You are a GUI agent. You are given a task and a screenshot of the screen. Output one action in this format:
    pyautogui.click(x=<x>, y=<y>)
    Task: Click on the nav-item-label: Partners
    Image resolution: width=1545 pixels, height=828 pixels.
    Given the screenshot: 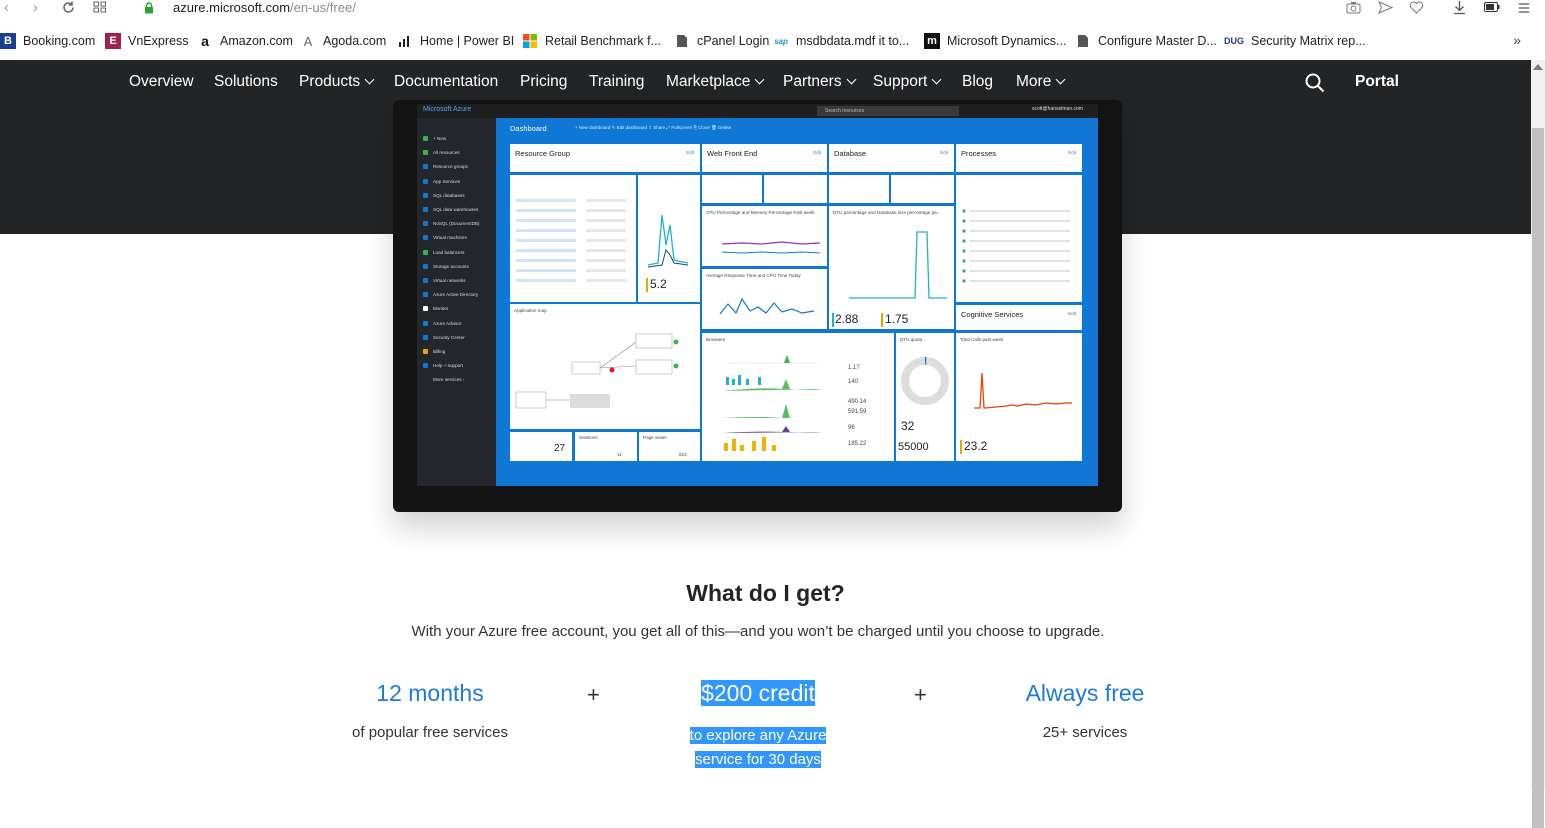 What is the action you would take?
    pyautogui.click(x=812, y=81)
    